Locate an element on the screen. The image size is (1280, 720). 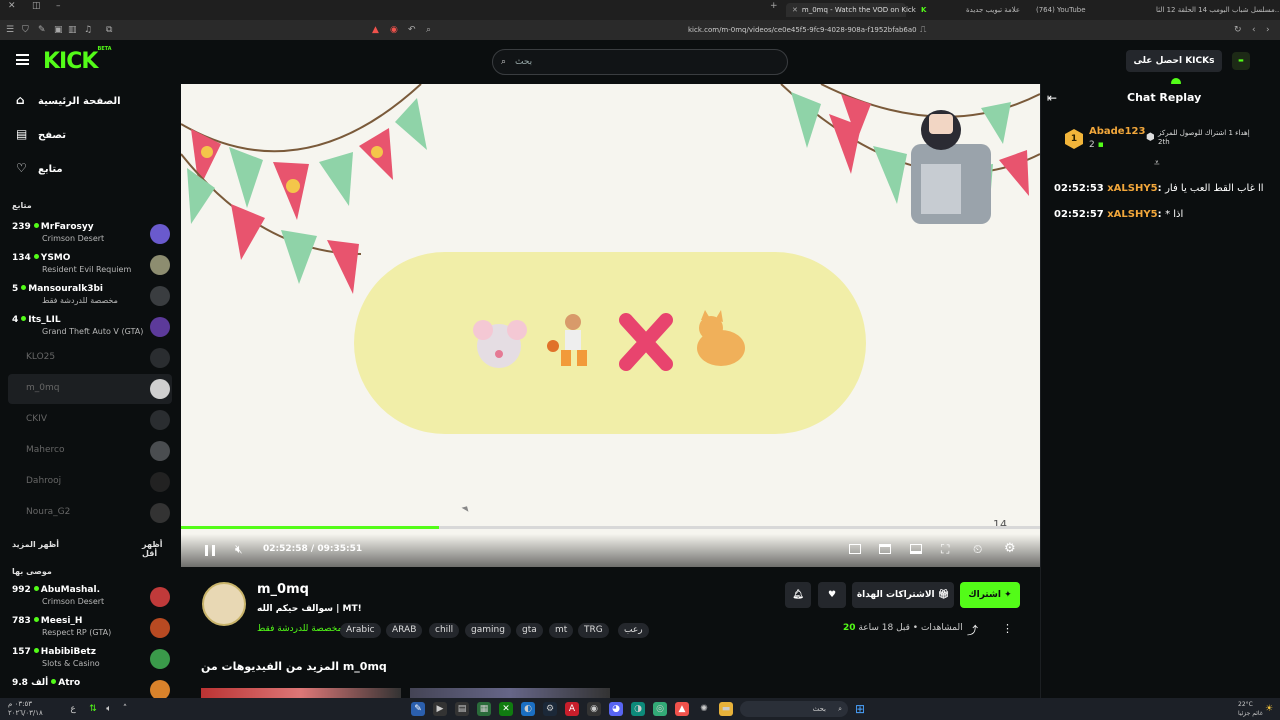
tab-close-icon: ✕ is located at coordinates (795, 10).